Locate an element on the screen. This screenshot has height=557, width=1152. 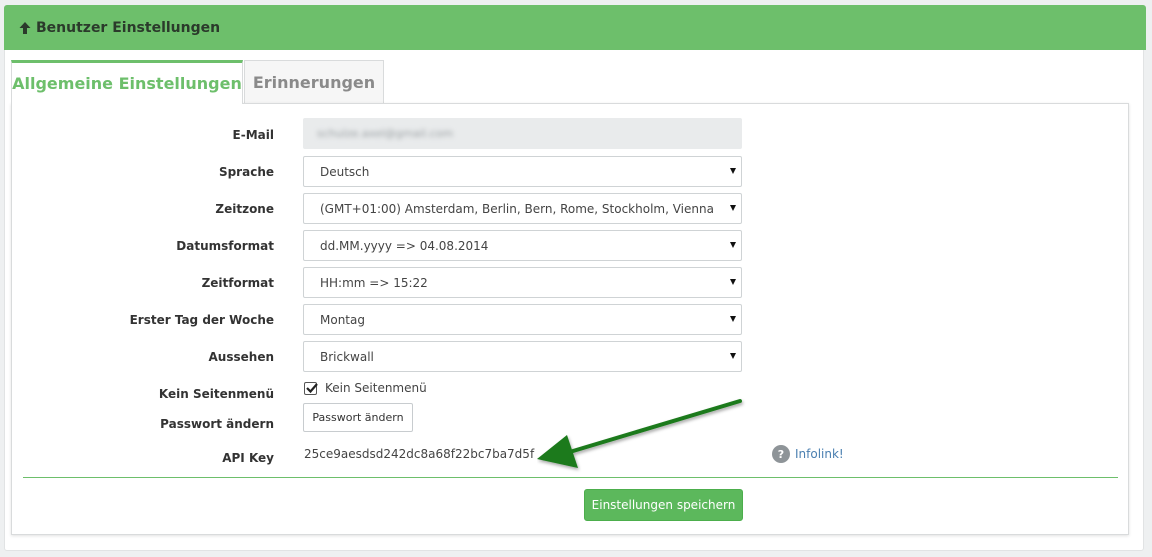
aussehen-select: Brickwall is located at coordinates (522, 356).